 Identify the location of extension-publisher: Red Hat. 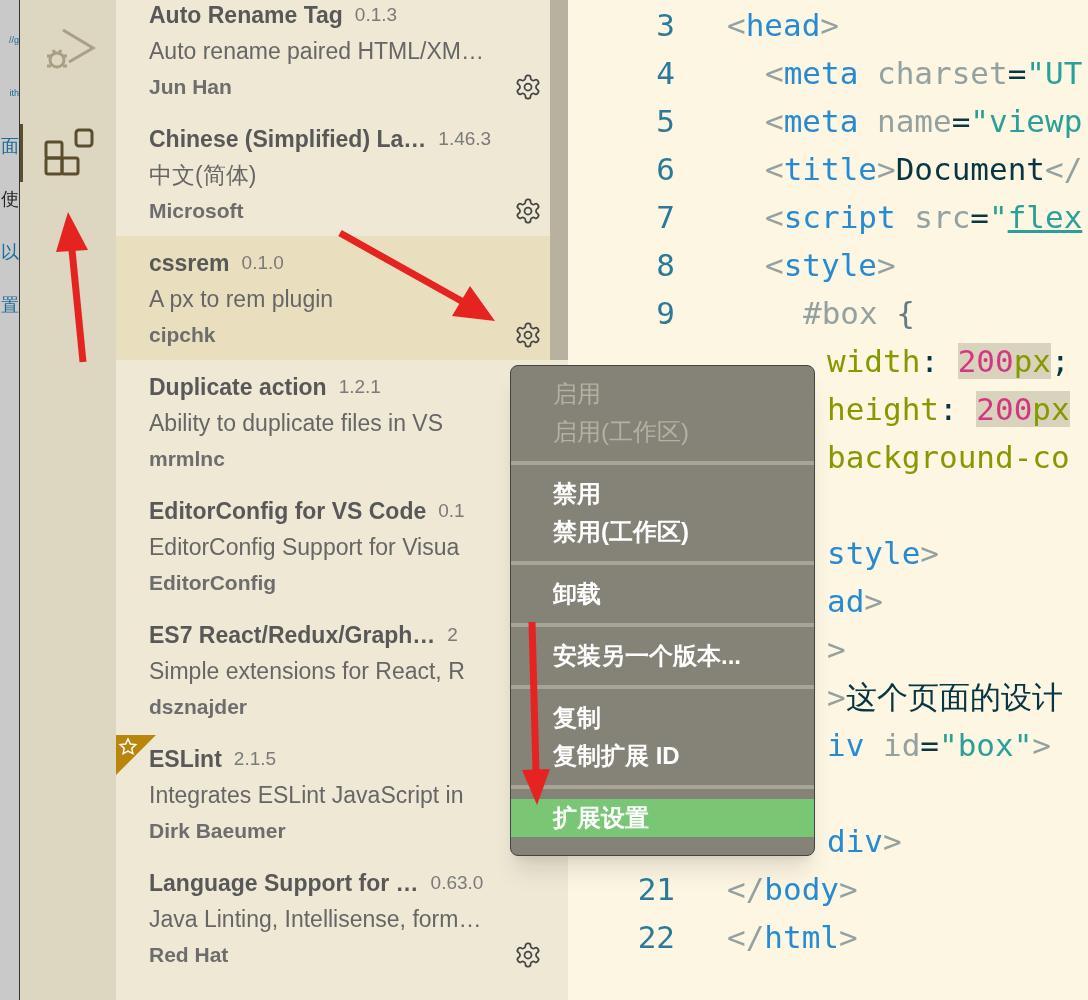
(189, 955).